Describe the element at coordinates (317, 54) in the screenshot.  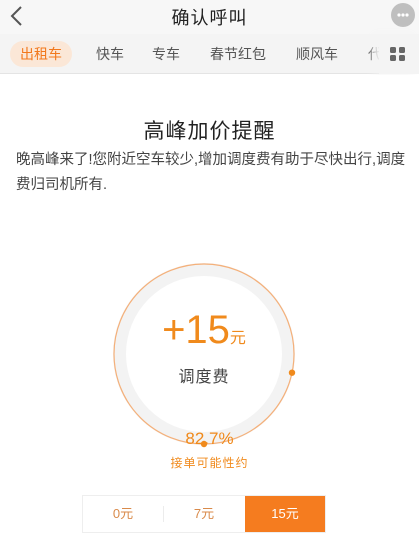
I see `tab-hitch: 顺风车` at that location.